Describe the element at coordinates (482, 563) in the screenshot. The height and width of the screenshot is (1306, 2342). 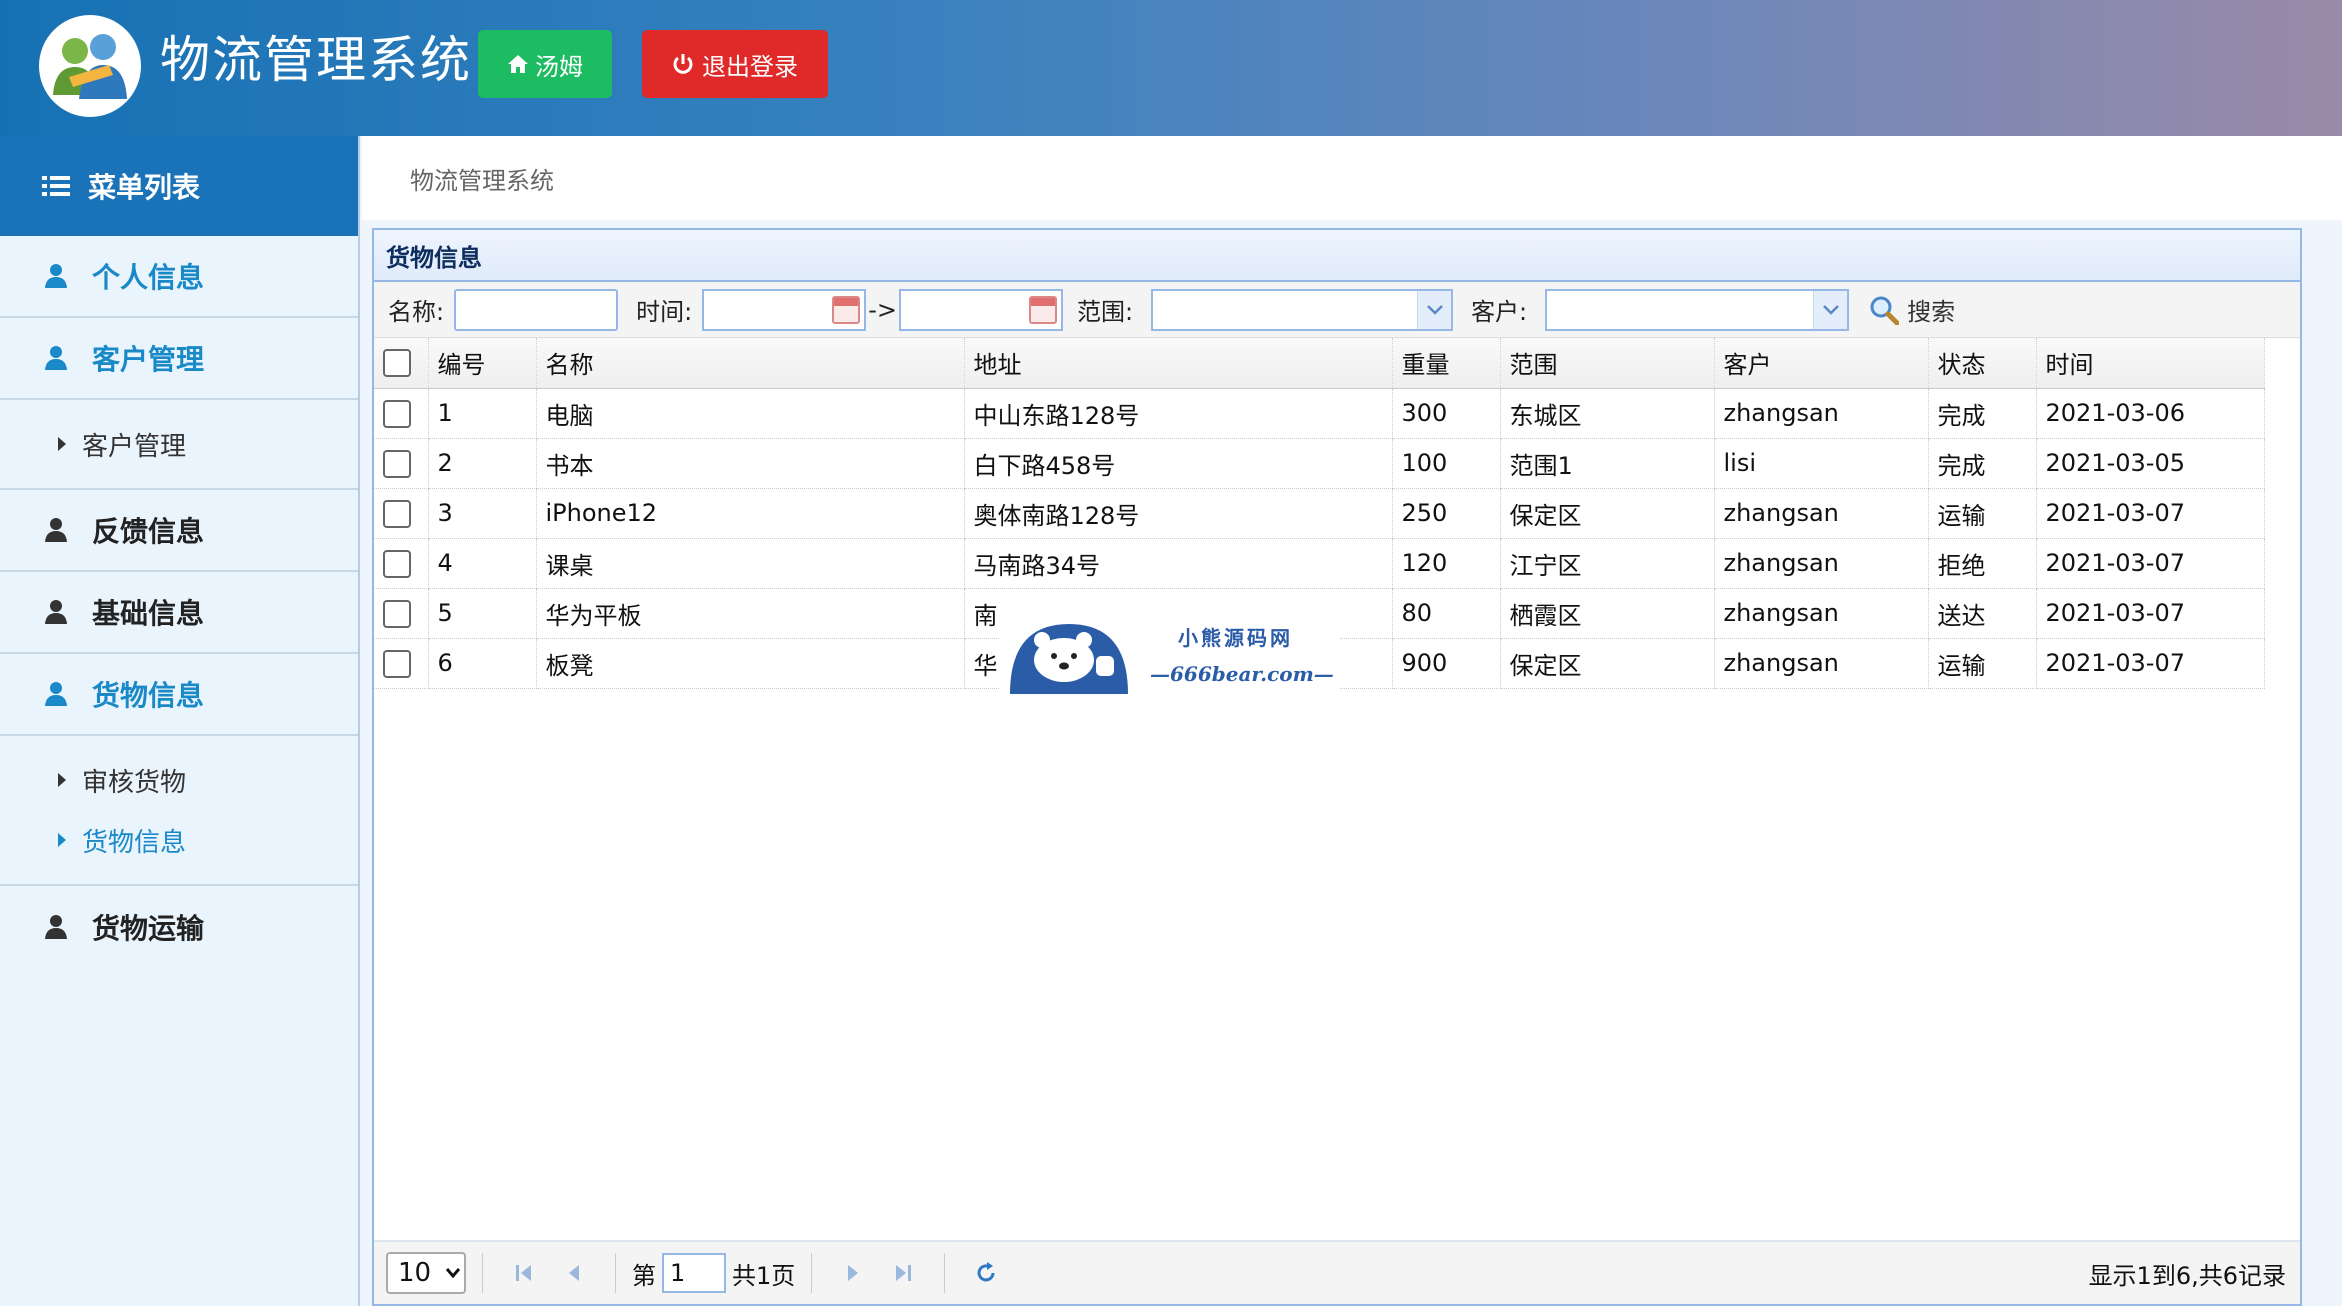
I see `cell-id: 4` at that location.